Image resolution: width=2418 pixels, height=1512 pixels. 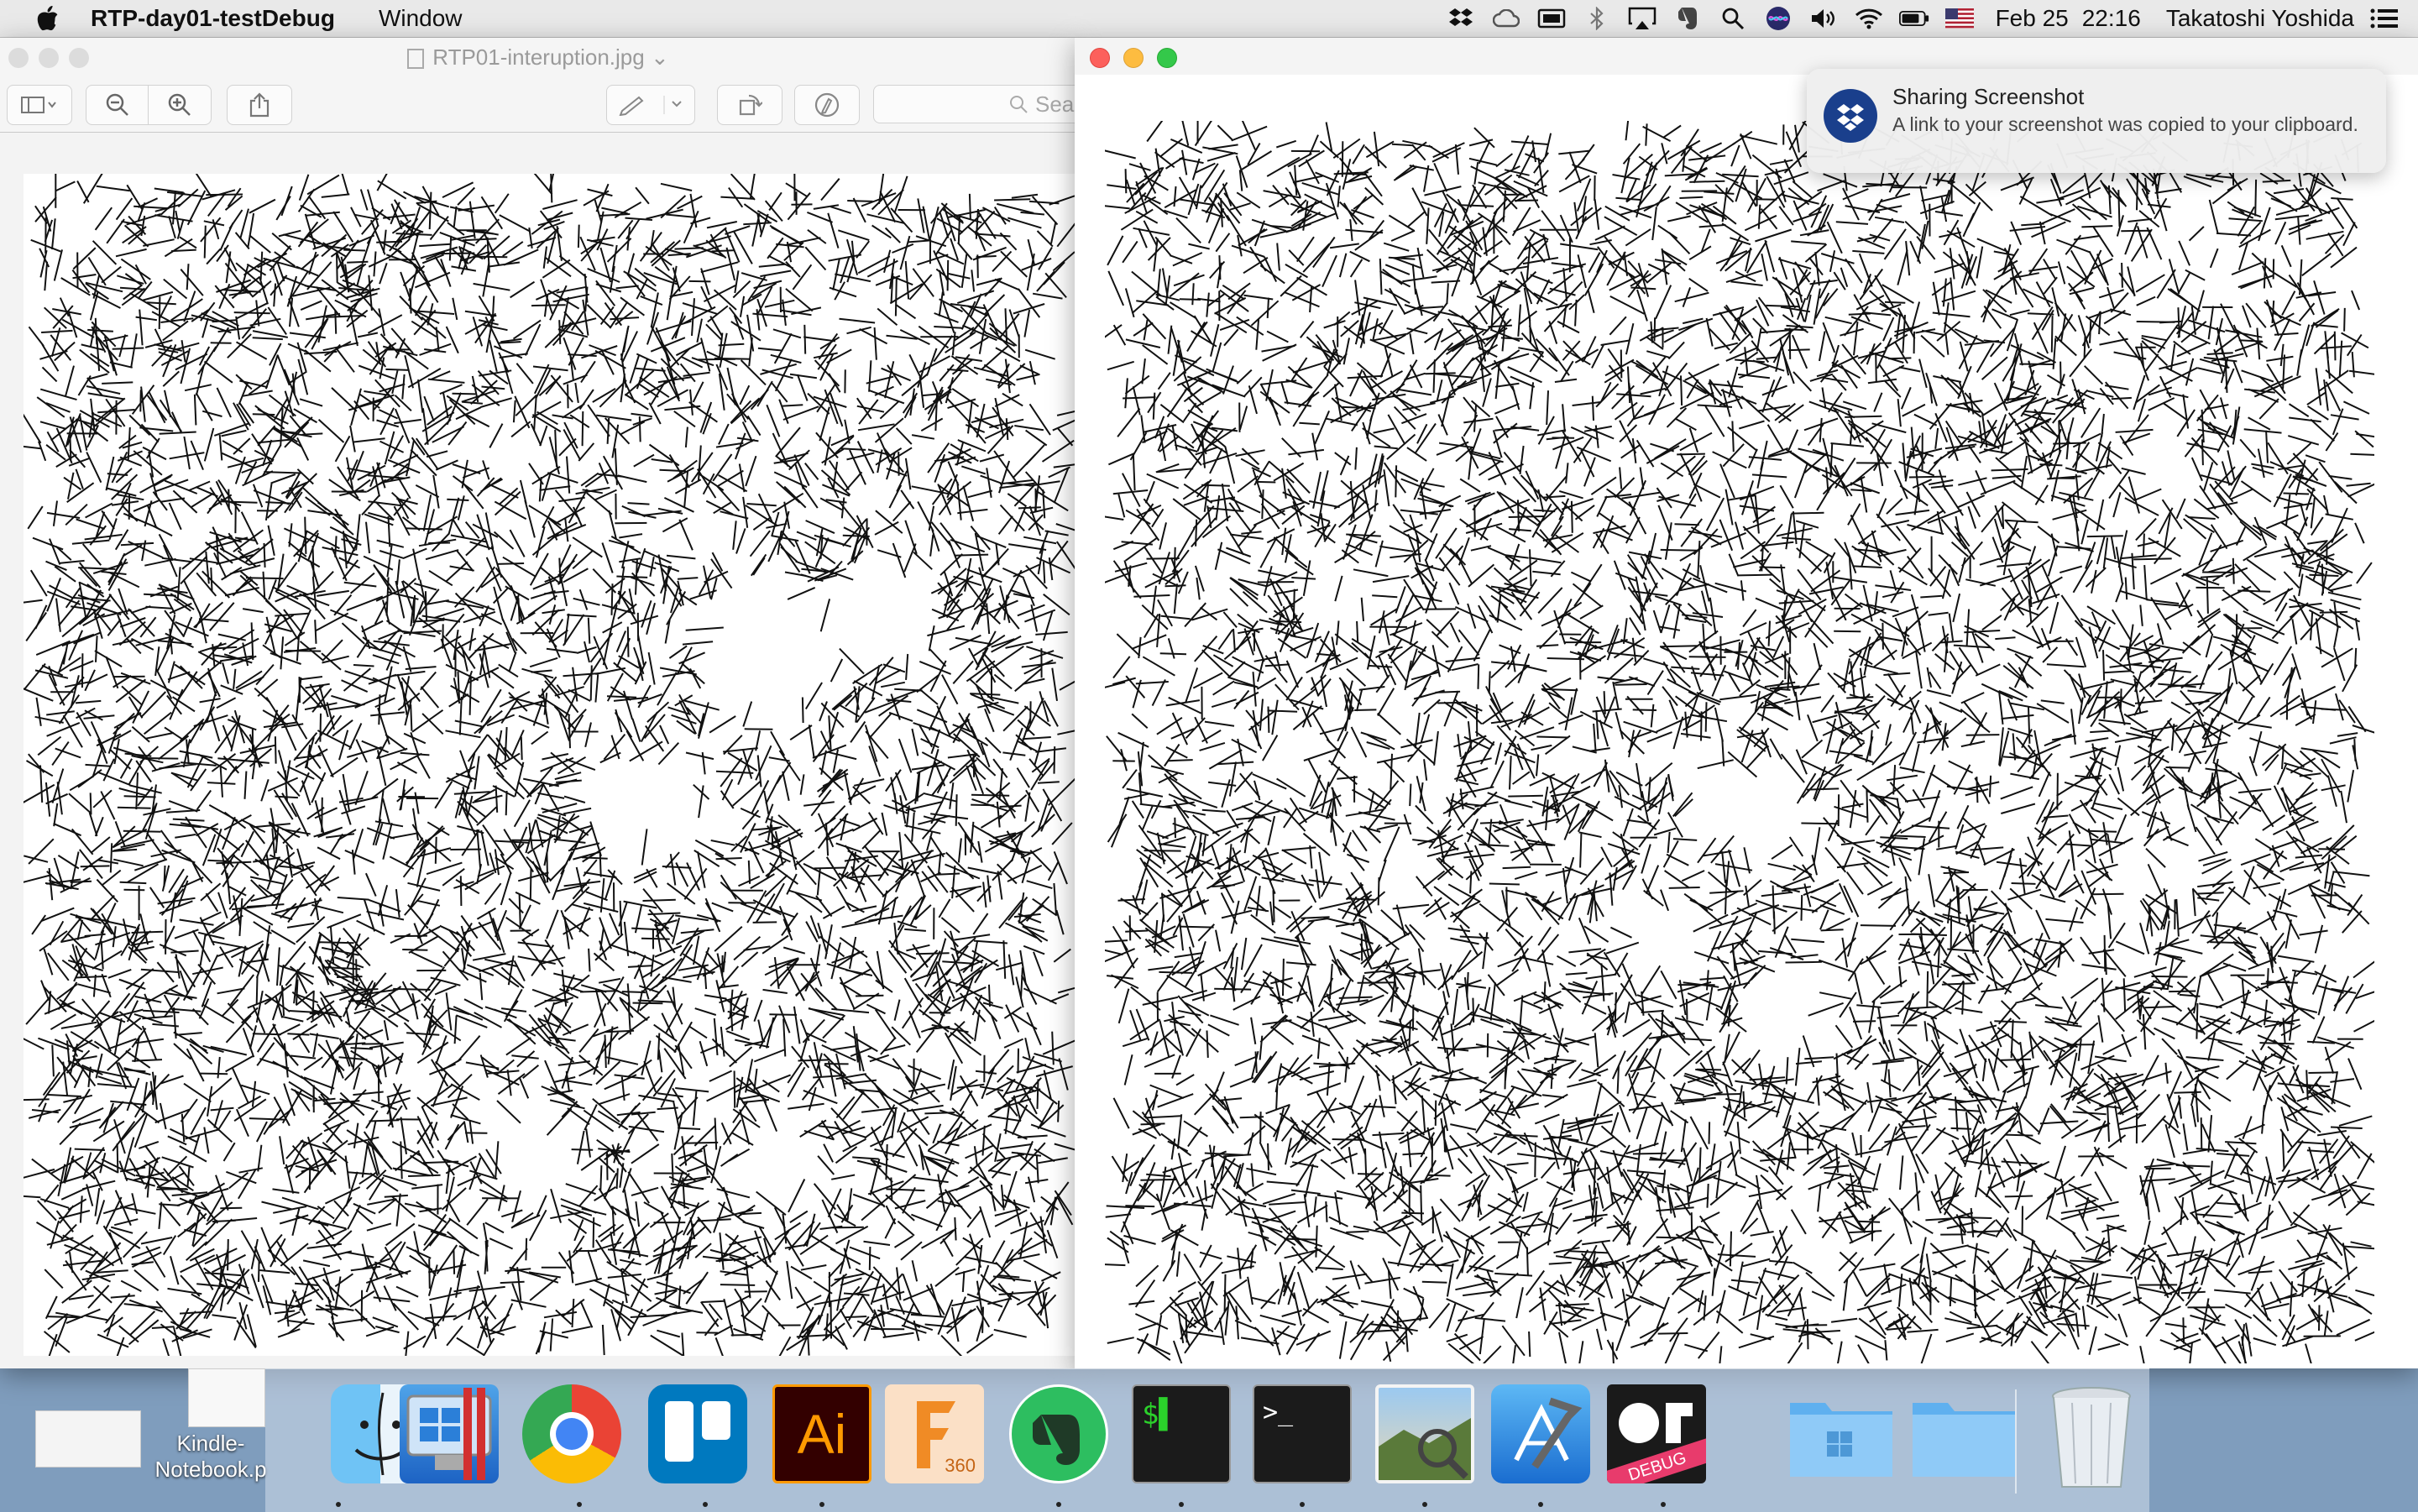 I want to click on terminal-icon-1: $▌, so click(x=1181, y=1433).